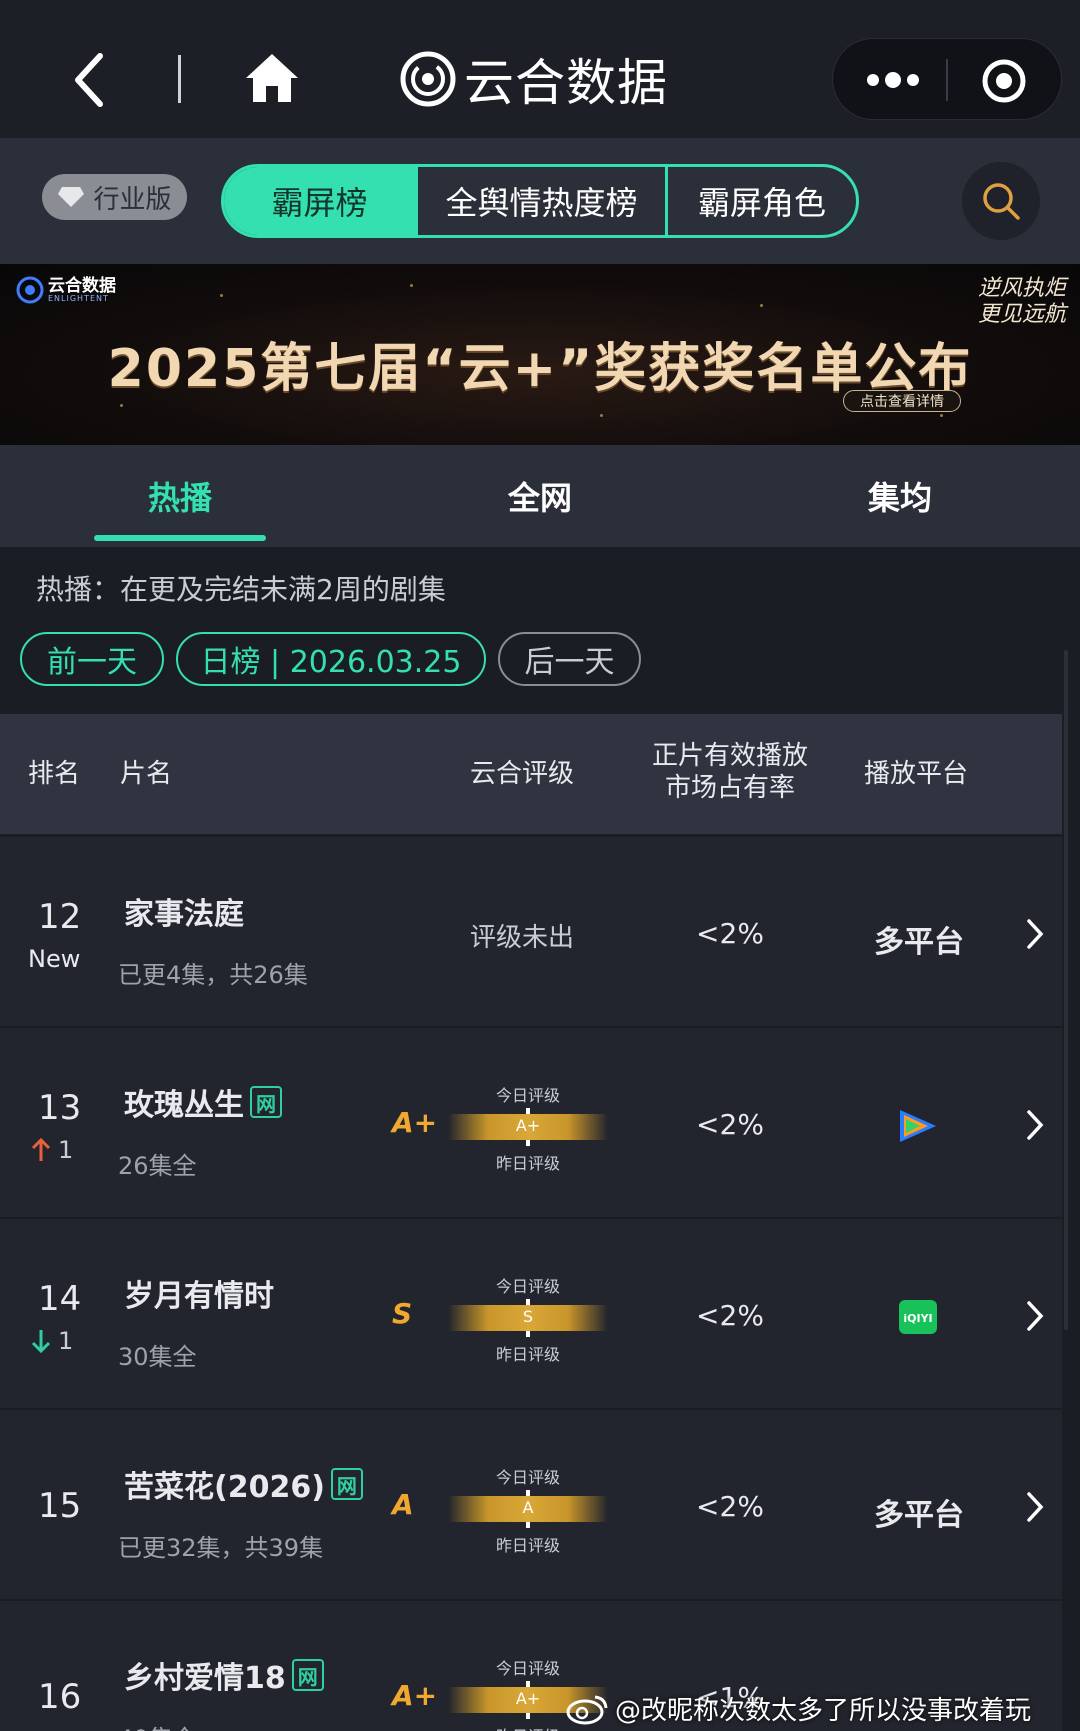 This screenshot has height=1731, width=1080. What do you see at coordinates (522, 774) in the screenshot?
I see `header-rating: 云合评级` at bounding box center [522, 774].